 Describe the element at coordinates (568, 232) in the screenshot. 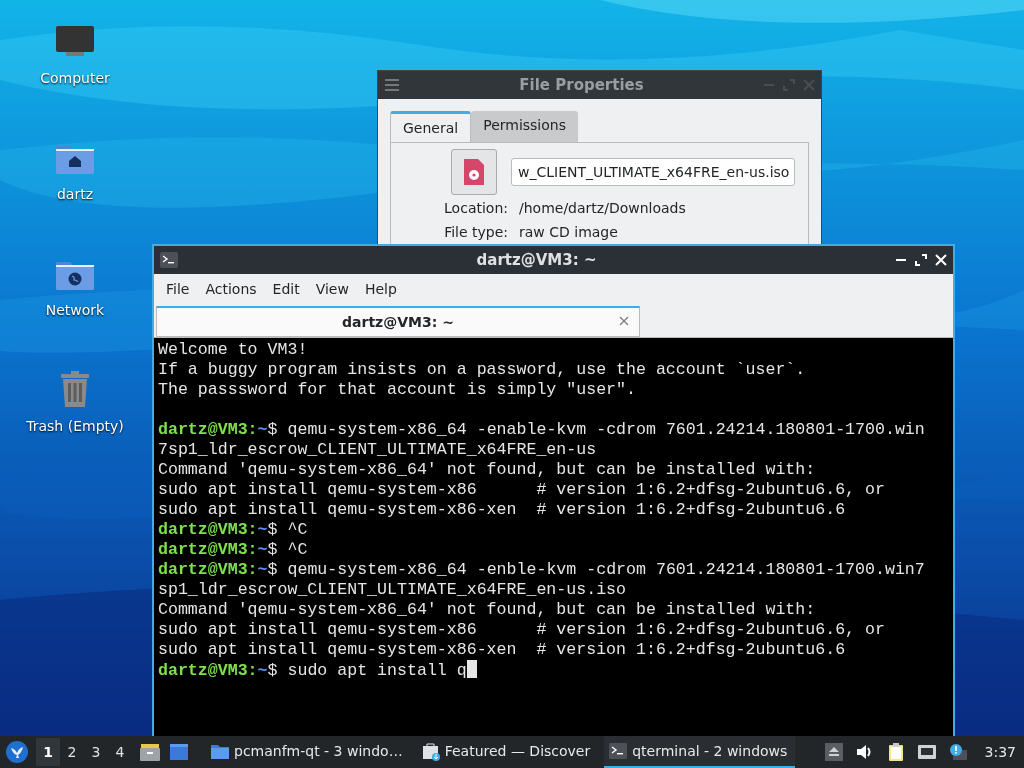

I see `field-value: raw CD image` at that location.